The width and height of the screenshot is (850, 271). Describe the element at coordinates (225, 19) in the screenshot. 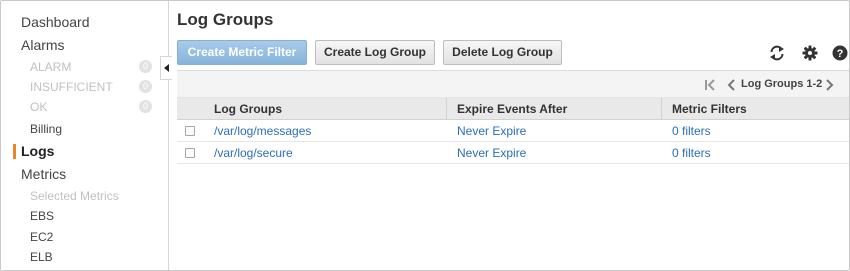

I see `page-title: Log Groups` at that location.